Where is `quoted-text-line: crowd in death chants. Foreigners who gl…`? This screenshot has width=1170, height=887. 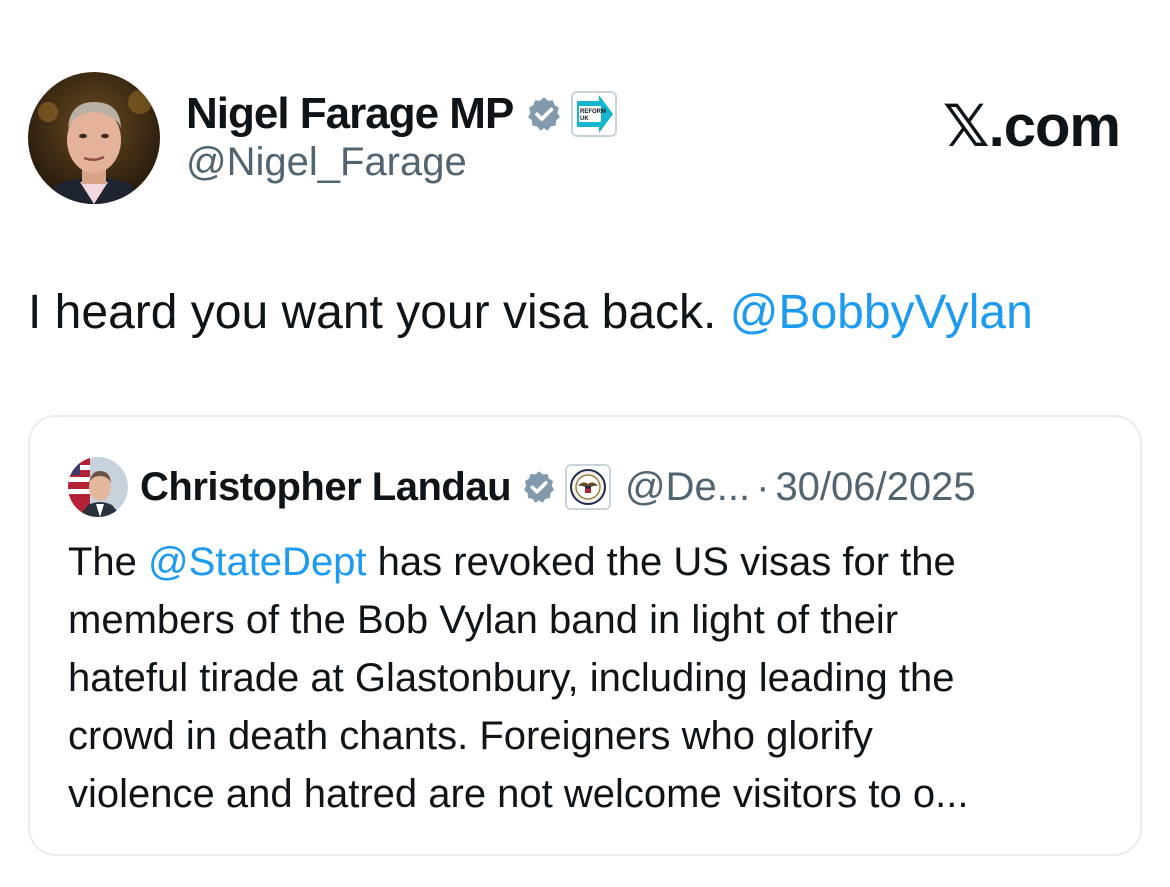
quoted-text-line: crowd in death chants. Foreigners who gl… is located at coordinates (470, 736).